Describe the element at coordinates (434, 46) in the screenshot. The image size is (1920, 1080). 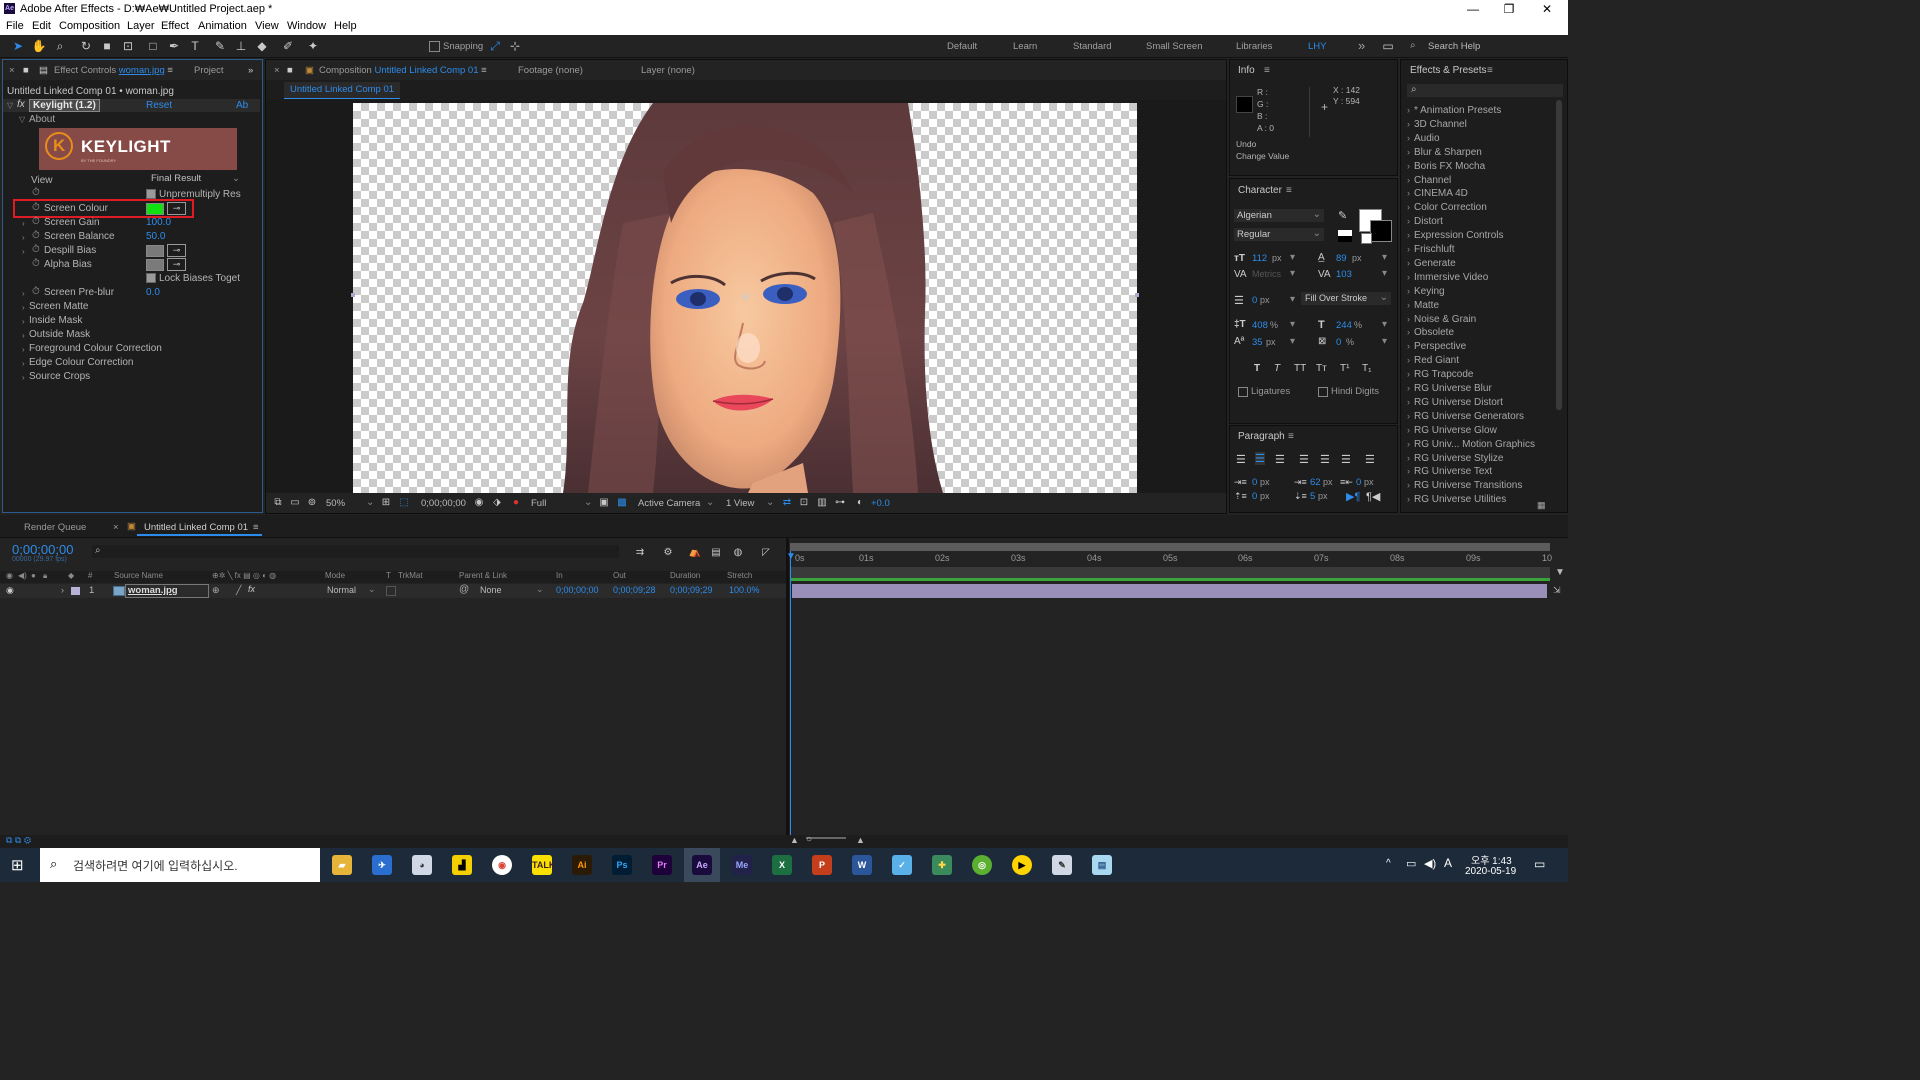
I see `snapping-checkbox` at that location.